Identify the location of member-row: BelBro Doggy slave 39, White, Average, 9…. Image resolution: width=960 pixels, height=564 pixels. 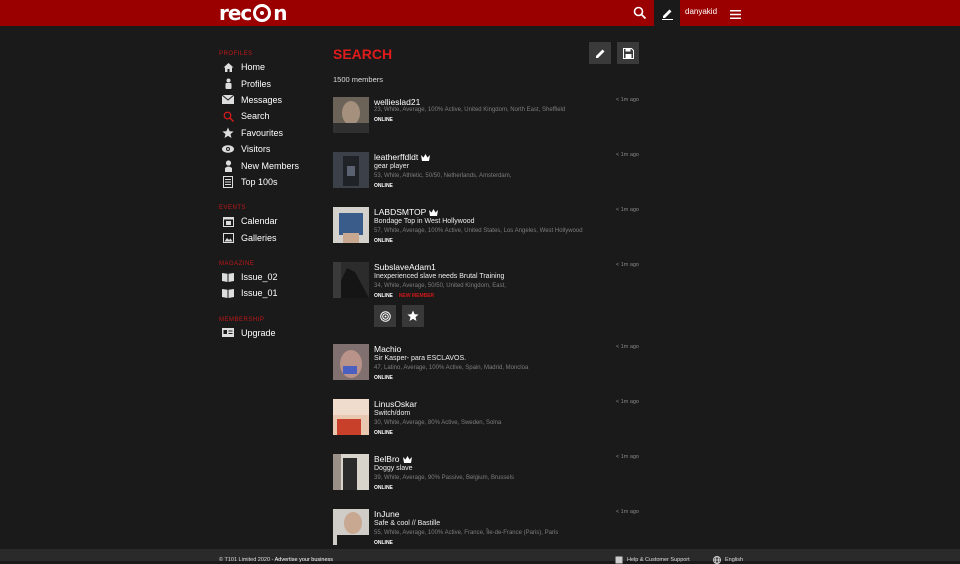
(486, 473).